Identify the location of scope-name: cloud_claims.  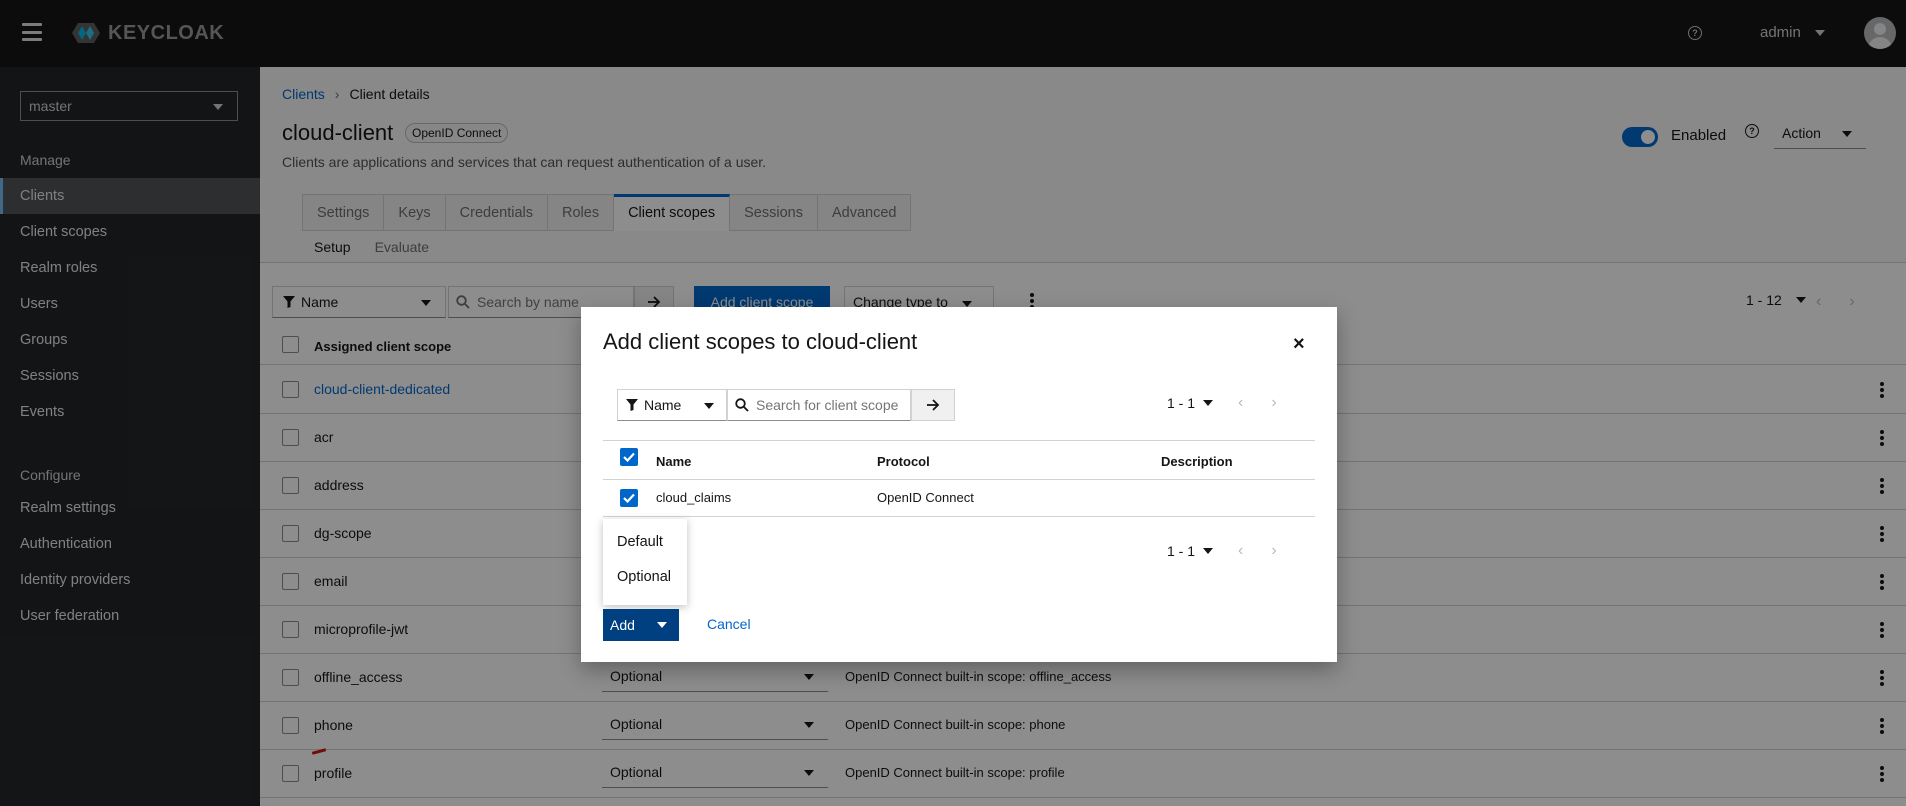
(694, 497).